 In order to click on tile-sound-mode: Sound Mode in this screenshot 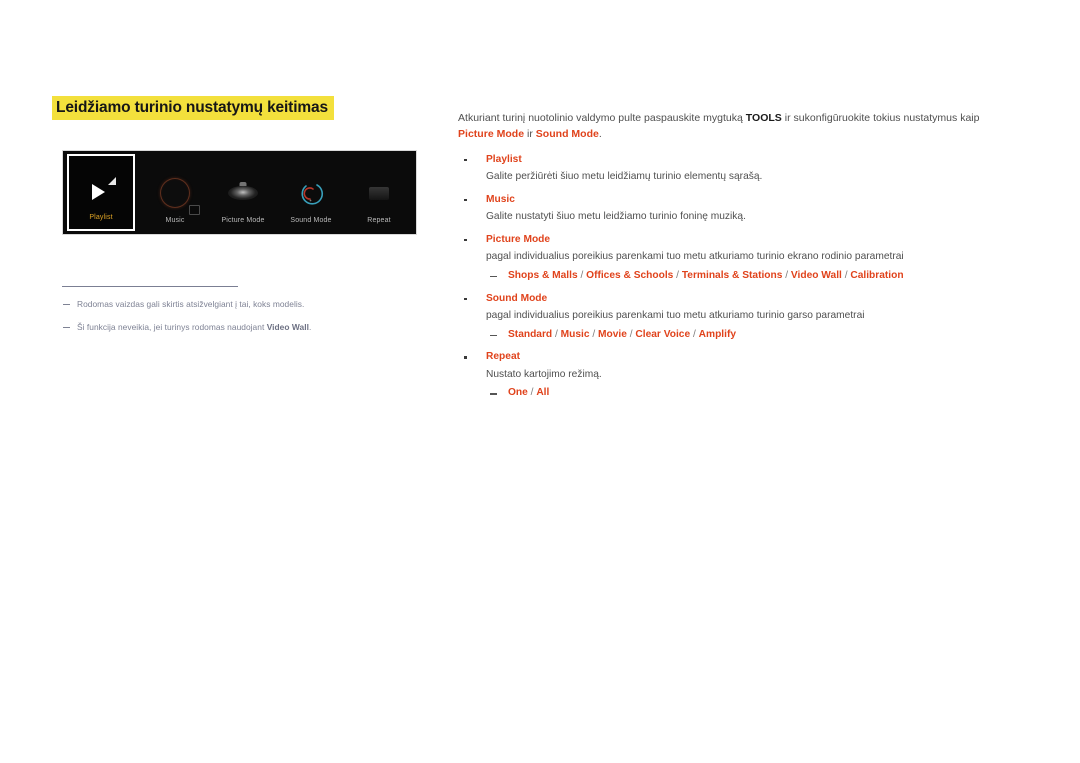, I will do `click(311, 192)`.